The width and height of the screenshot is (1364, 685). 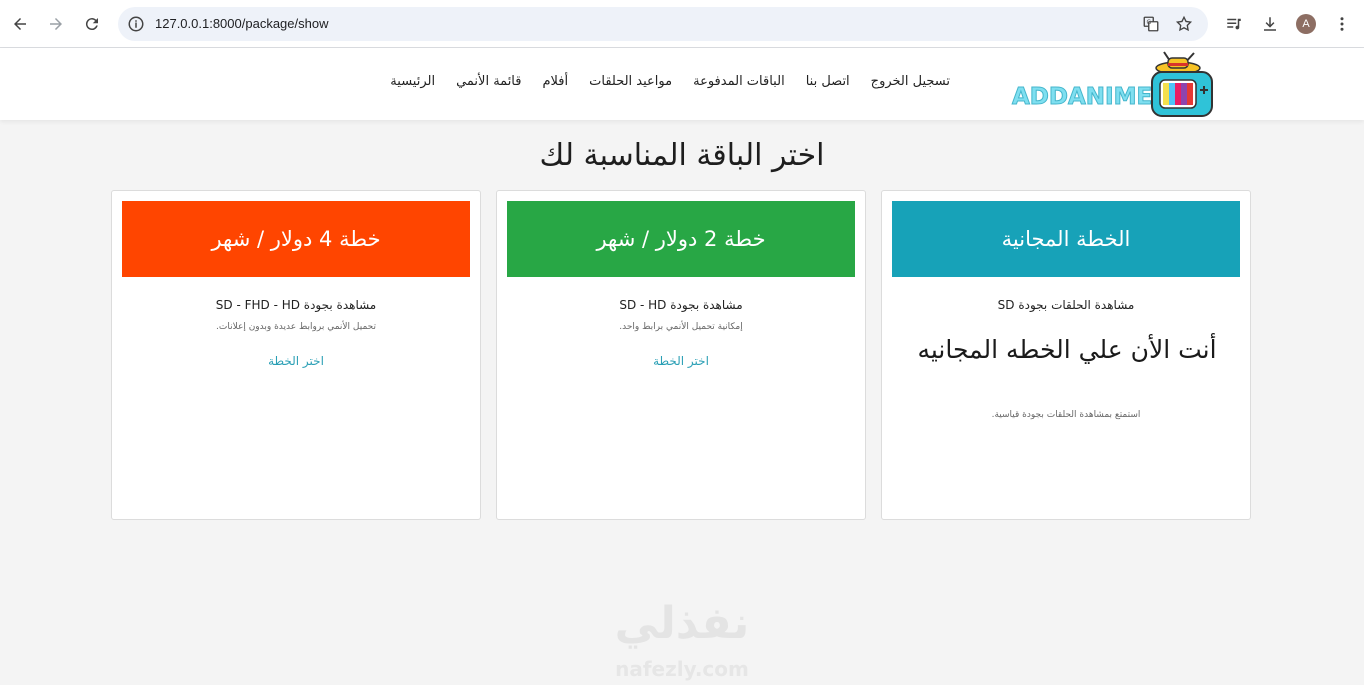 What do you see at coordinates (681, 305) in the screenshot?
I see `plan-feature-2usd: مشاهدة بجودة SD - HD` at bounding box center [681, 305].